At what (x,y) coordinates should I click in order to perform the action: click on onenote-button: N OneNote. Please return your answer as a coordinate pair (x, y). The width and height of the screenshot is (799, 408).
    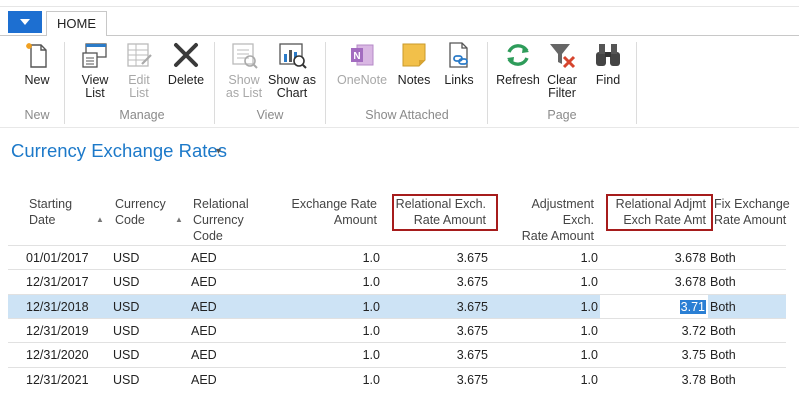
    Looking at the image, I should click on (362, 63).